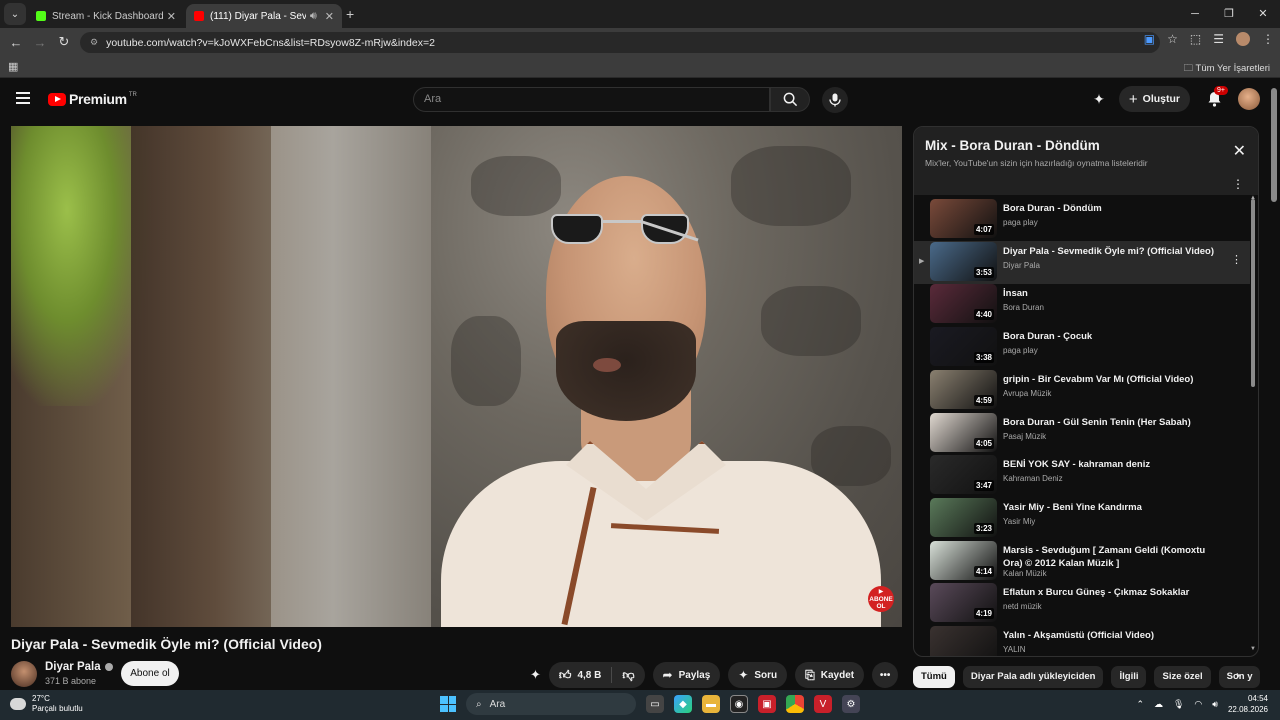  Describe the element at coordinates (16, 42) in the screenshot. I see `back-icon: ←` at that location.